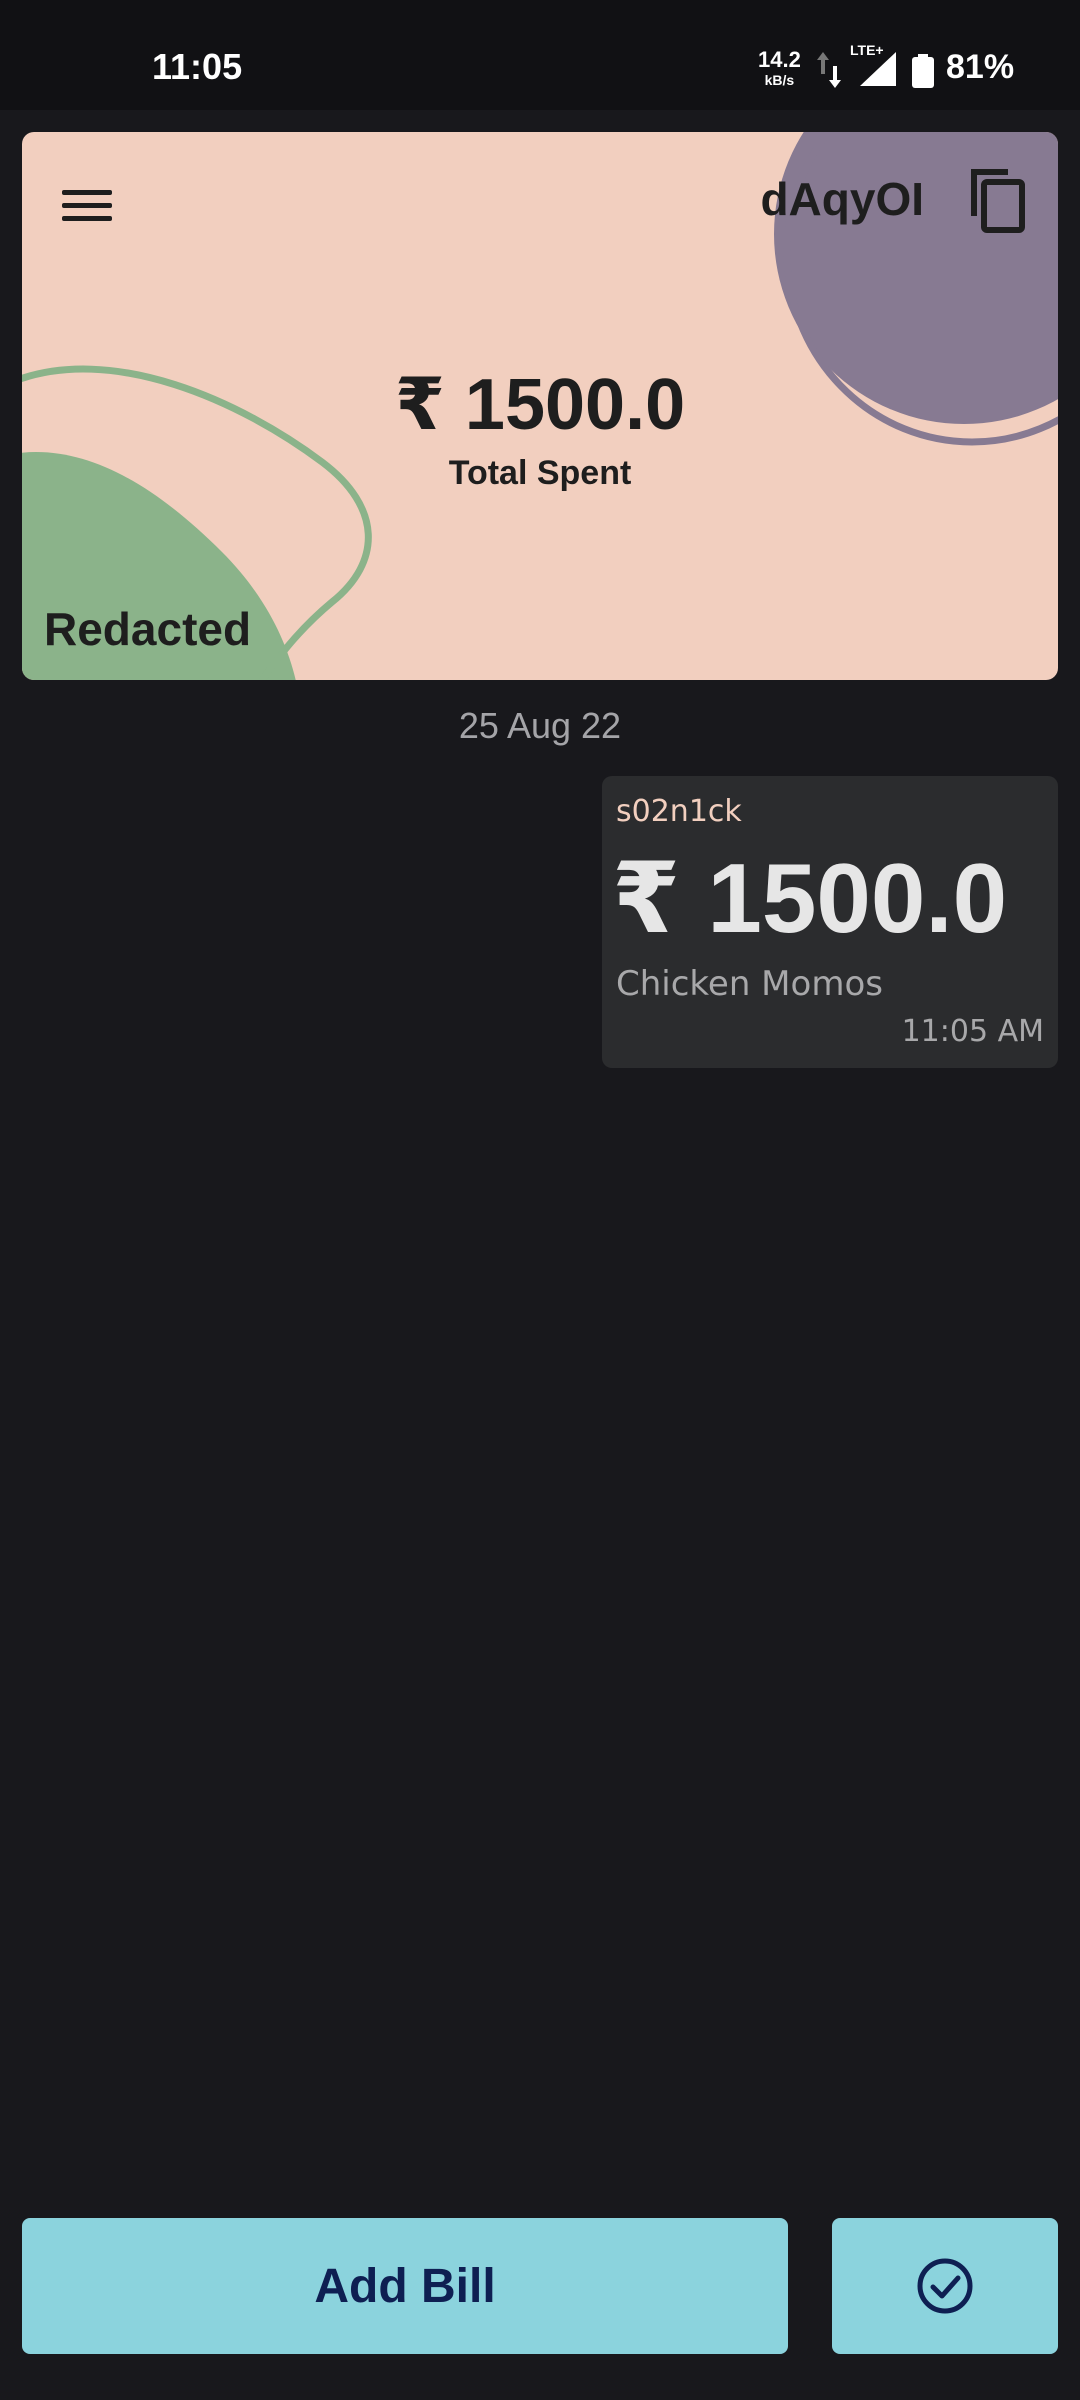 Image resolution: width=1080 pixels, height=2400 pixels. What do you see at coordinates (749, 984) in the screenshot?
I see `bill-description: Chicken Momos` at bounding box center [749, 984].